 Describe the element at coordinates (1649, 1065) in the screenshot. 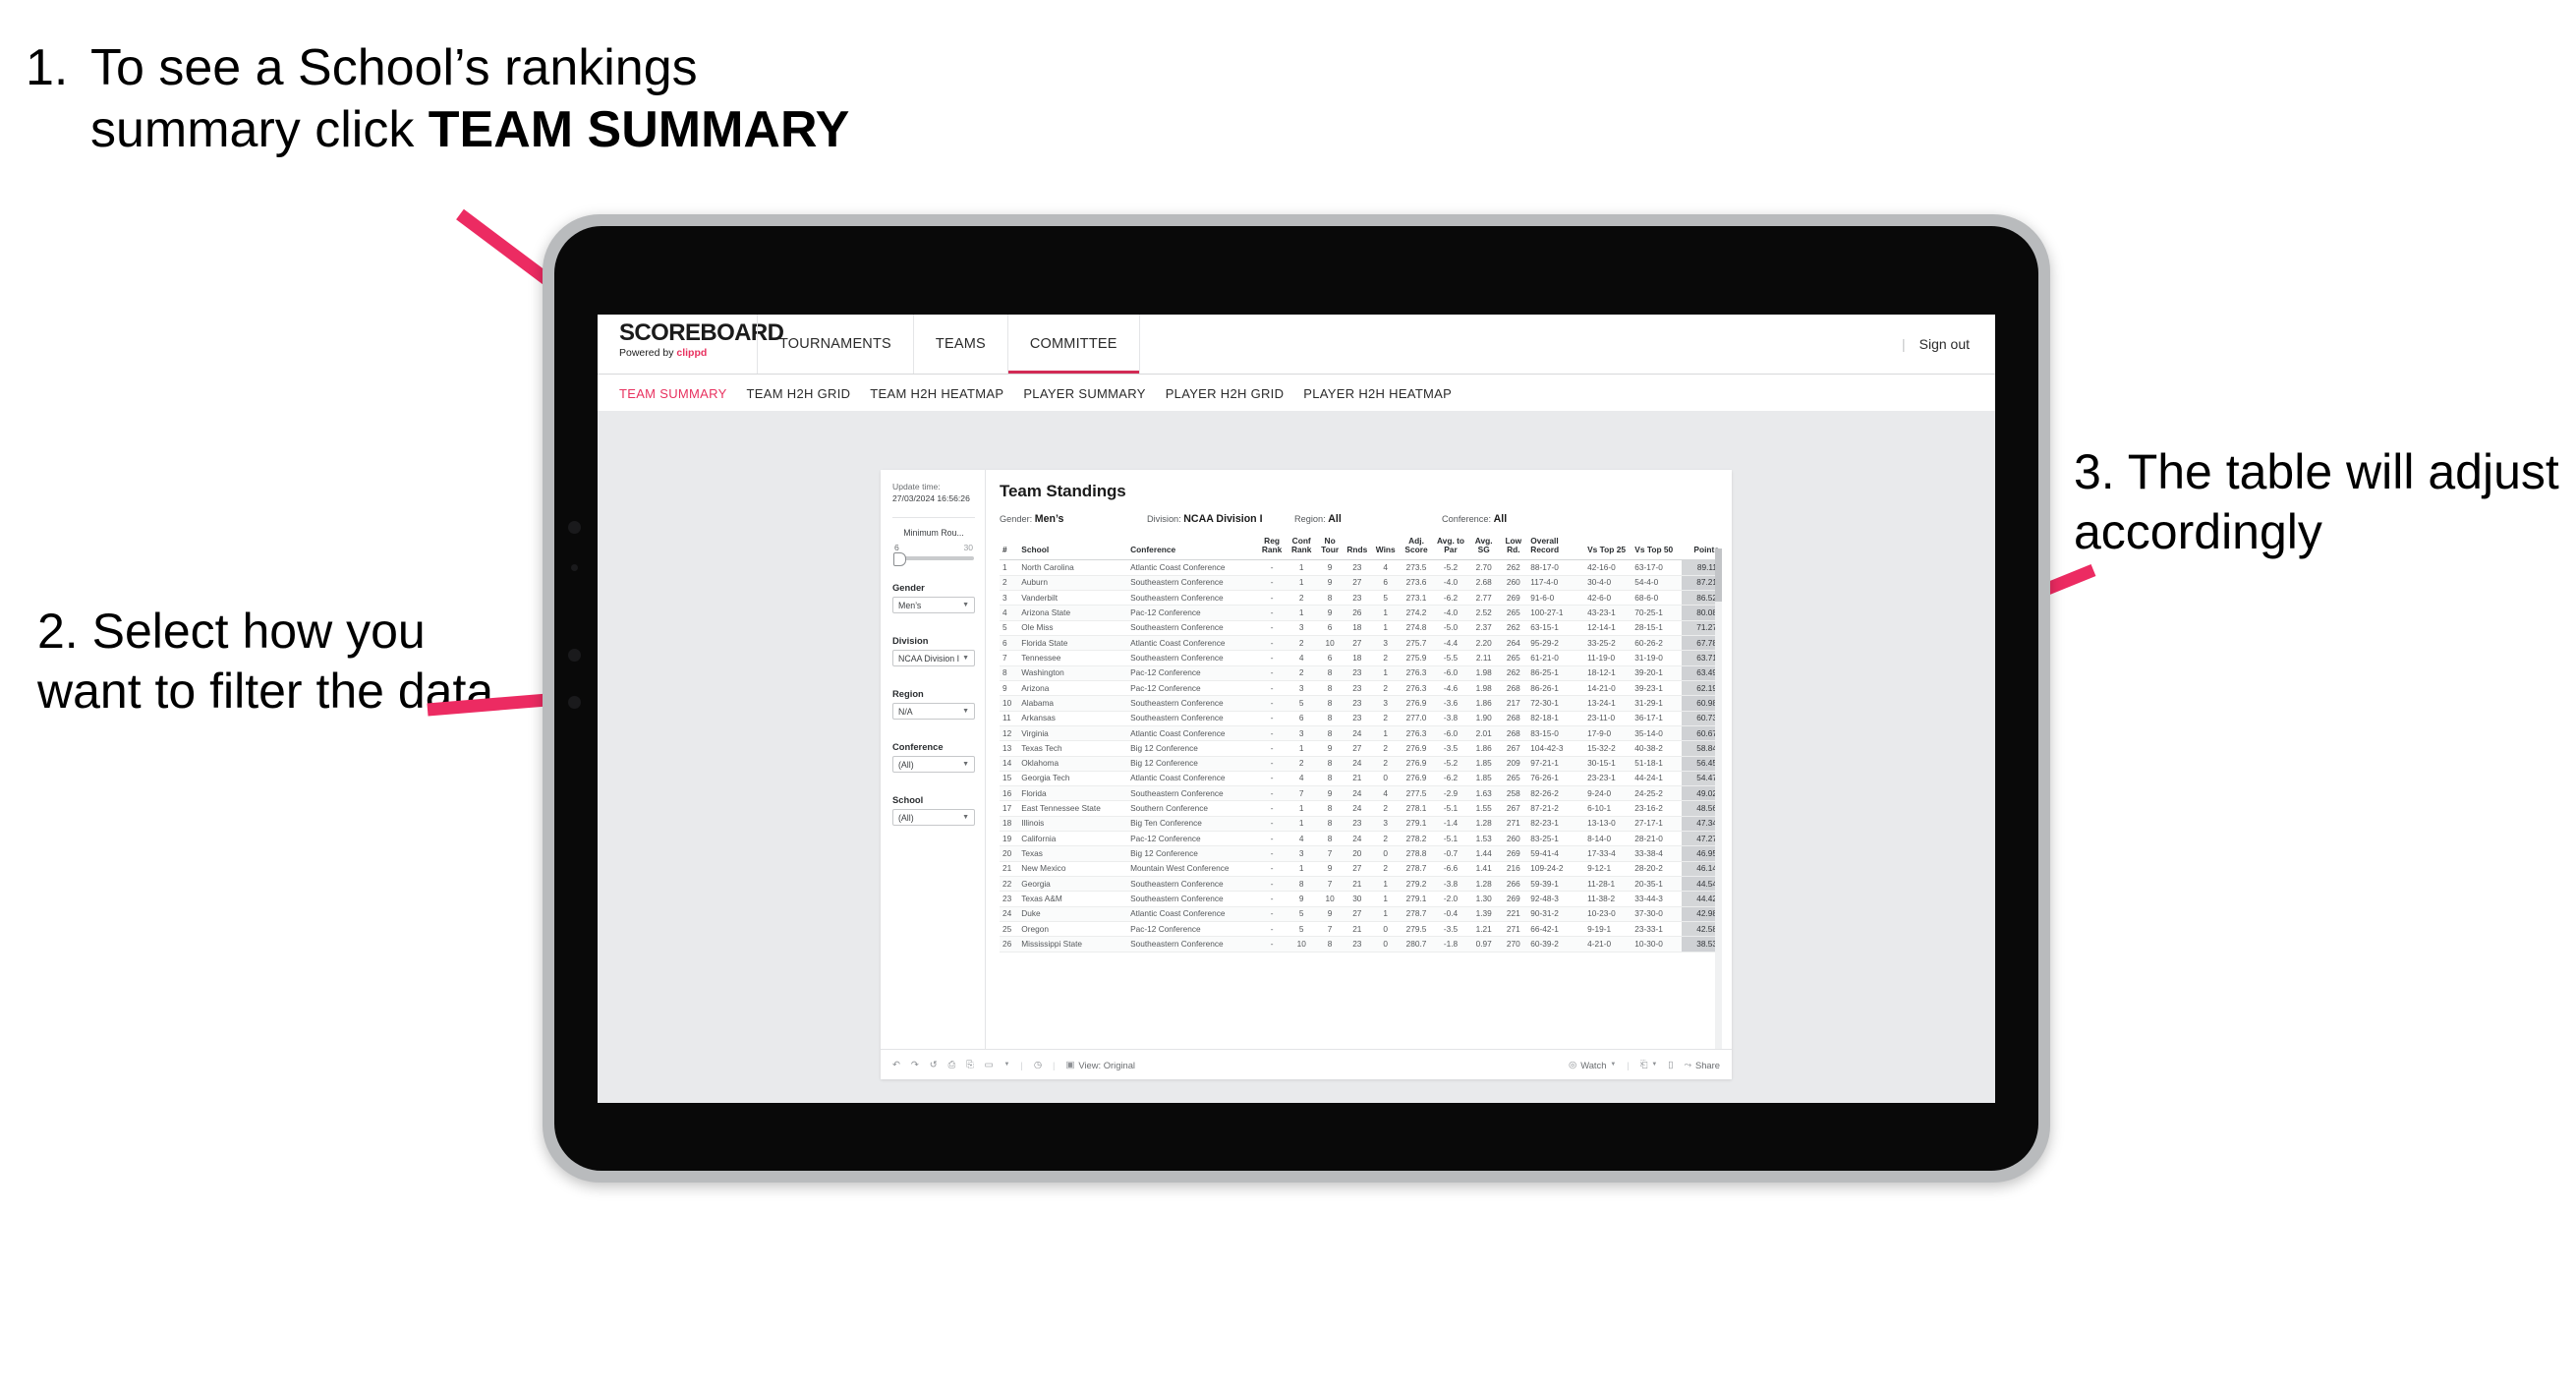

I see `download-button: ⎗ ▼` at that location.